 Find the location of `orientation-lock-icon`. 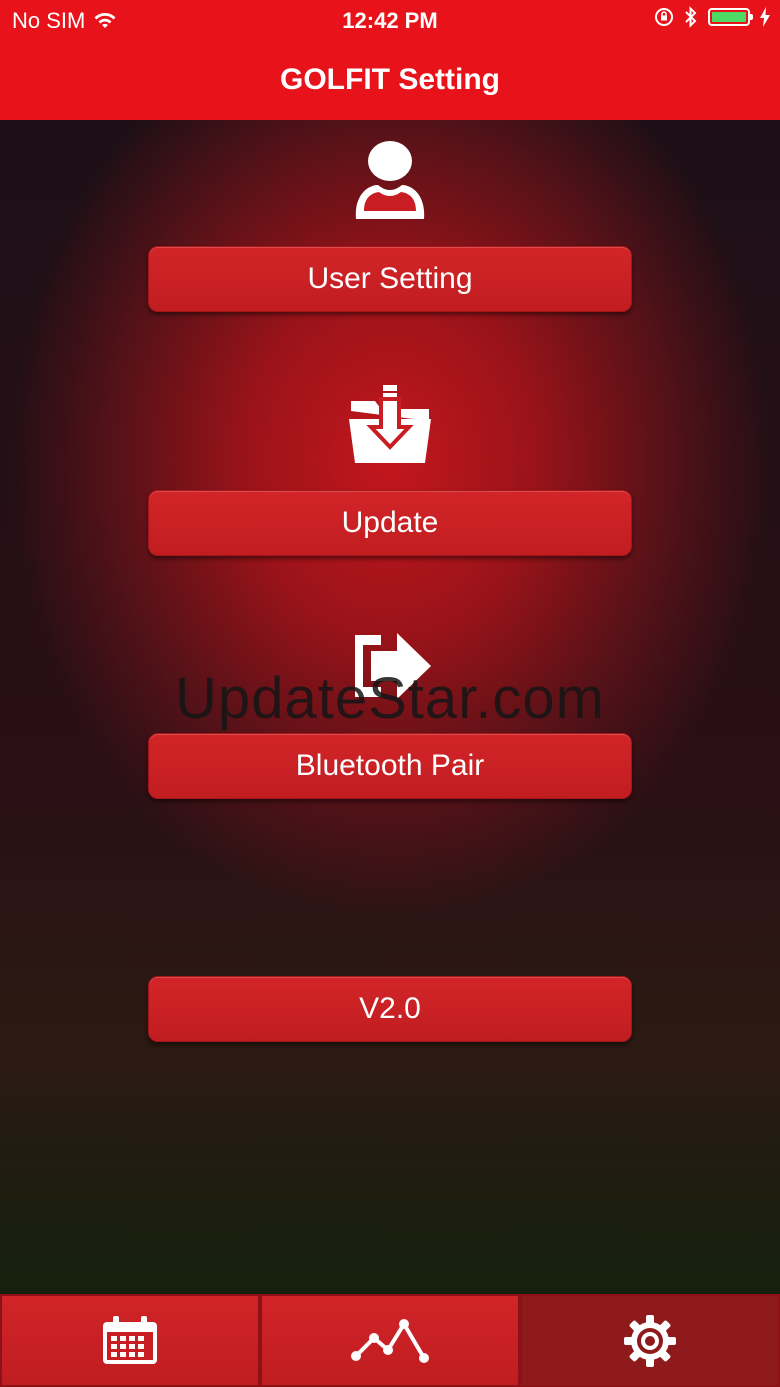

orientation-lock-icon is located at coordinates (664, 17).